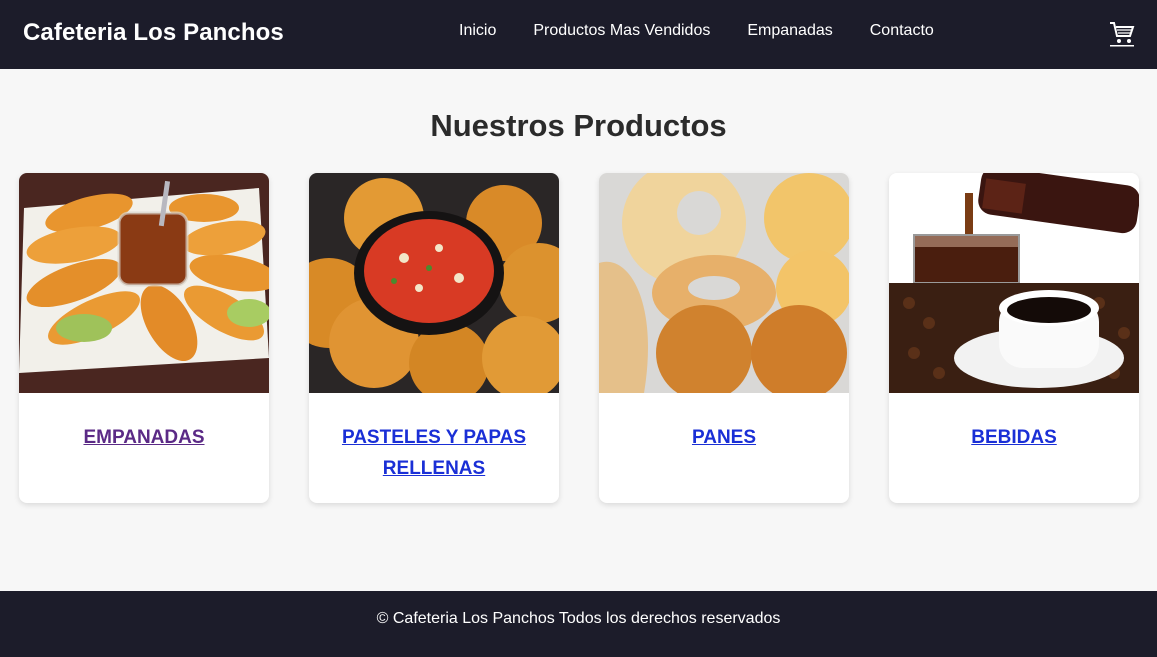 The image size is (1157, 657). I want to click on empanadas-photo, so click(144, 283).